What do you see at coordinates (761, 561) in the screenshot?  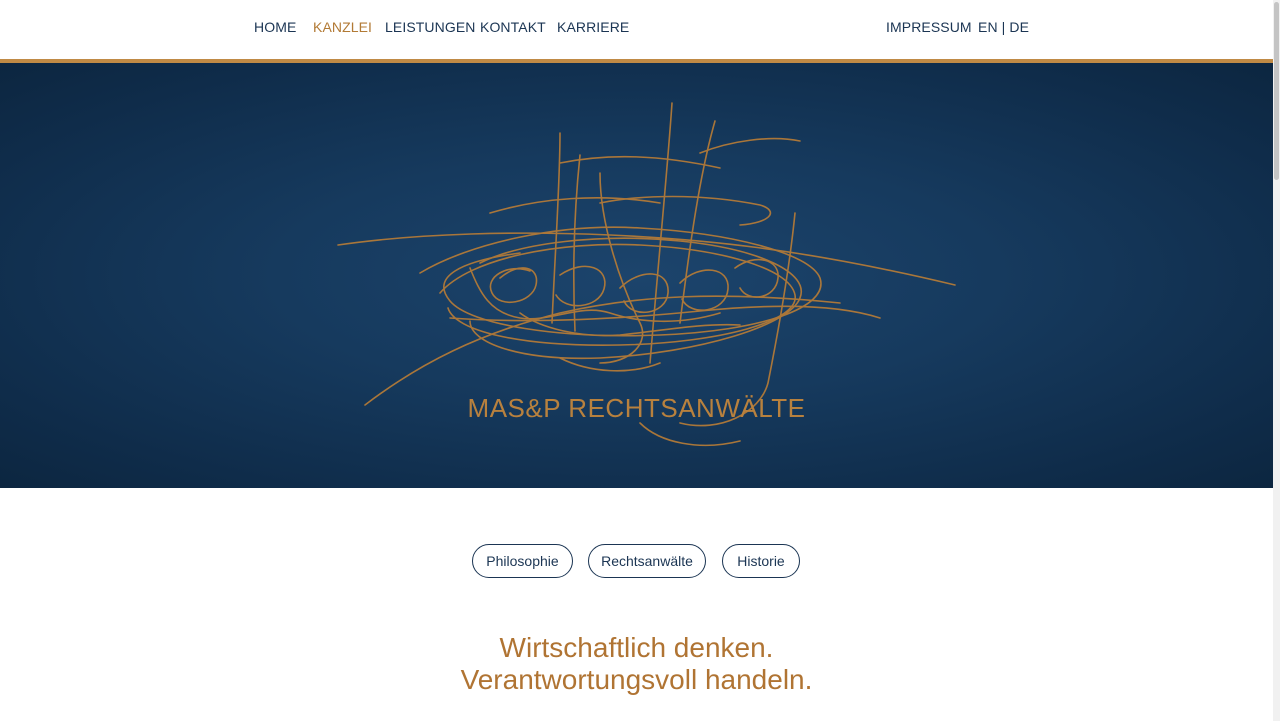 I see `tab-historie: Historie` at bounding box center [761, 561].